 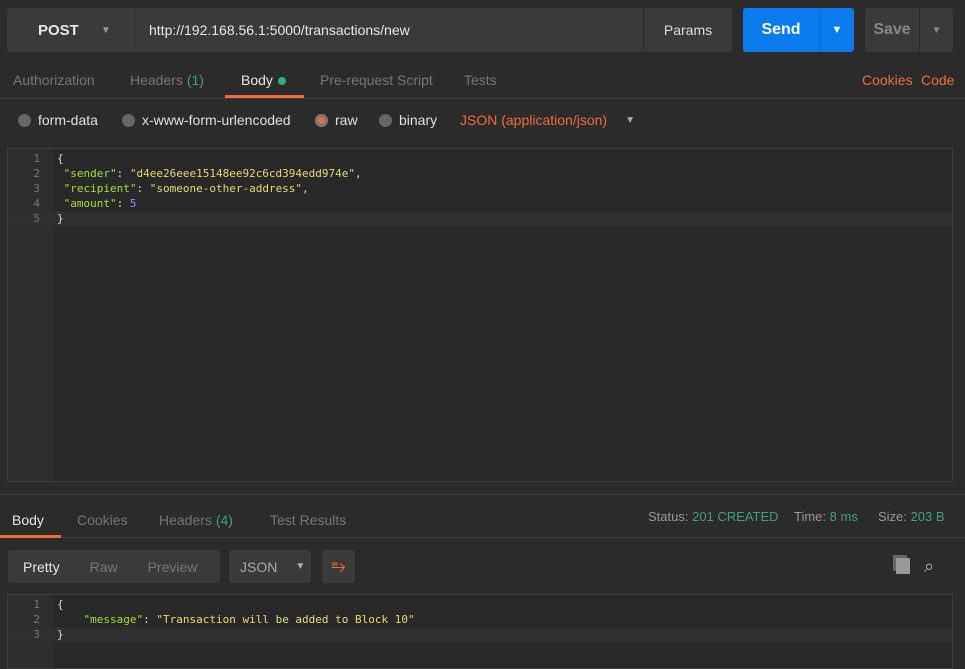 I want to click on headers-count: (4), so click(x=224, y=520).